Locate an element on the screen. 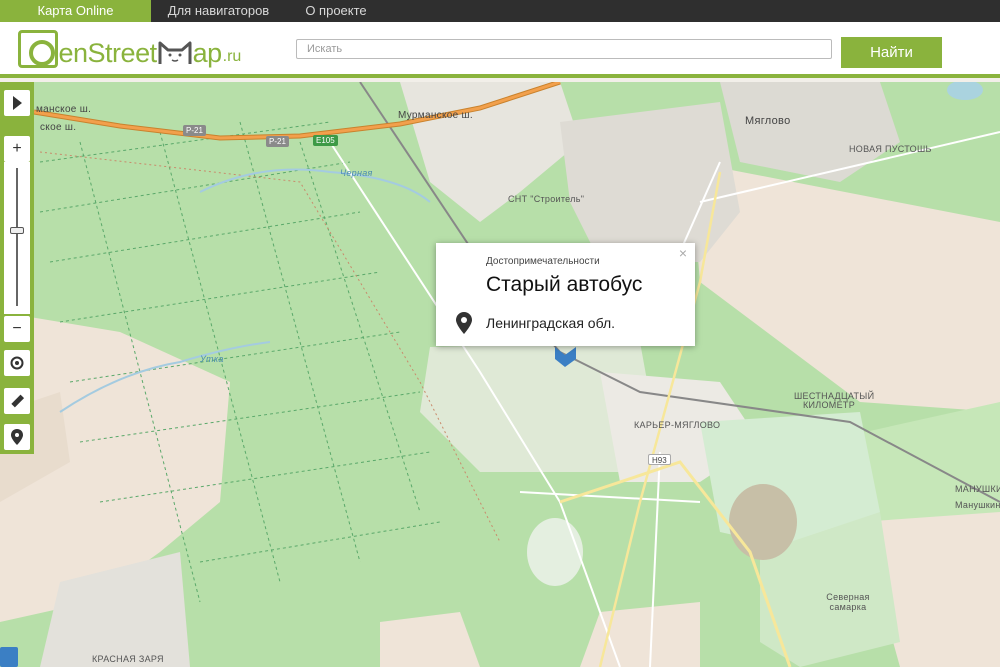 Image resolution: width=1000 pixels, height=667 pixels. logo-cat-icon is located at coordinates (175, 52).